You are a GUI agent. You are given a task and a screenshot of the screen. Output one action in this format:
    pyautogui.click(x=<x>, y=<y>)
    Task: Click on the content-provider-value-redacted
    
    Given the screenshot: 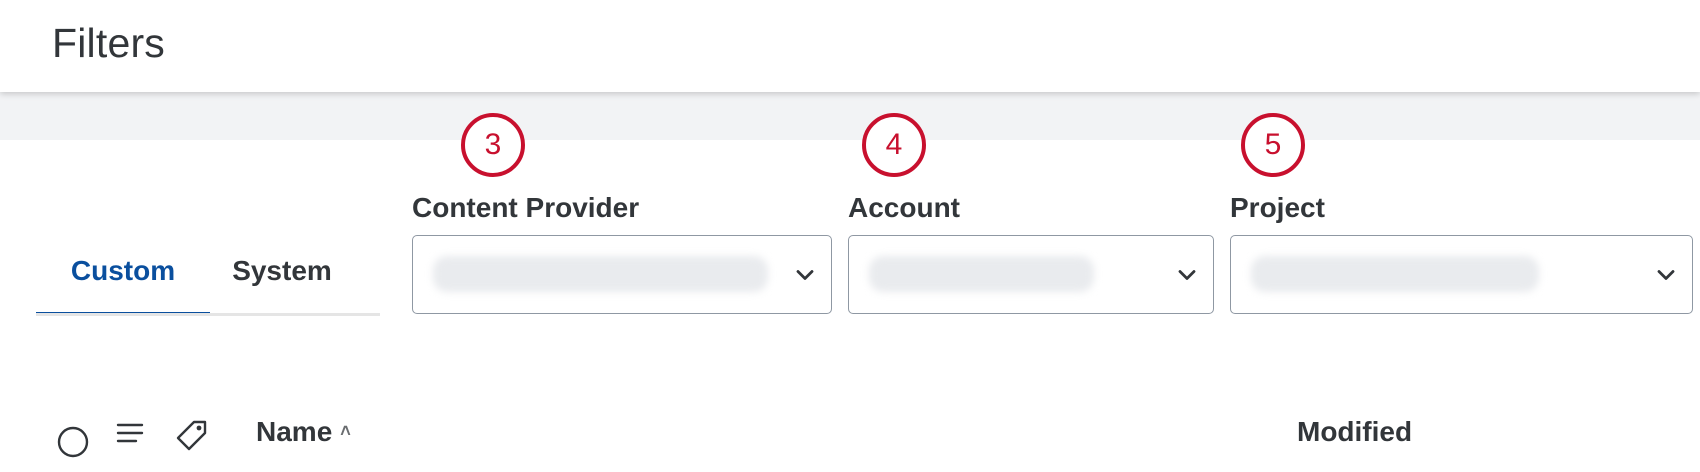 What is the action you would take?
    pyautogui.click(x=600, y=274)
    